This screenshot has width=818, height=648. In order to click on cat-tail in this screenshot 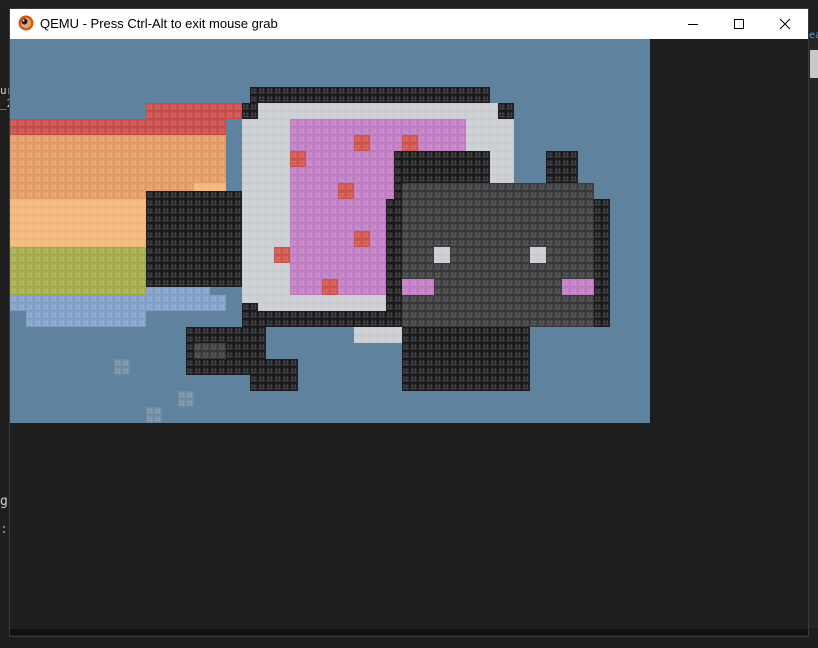, I will do `click(194, 239)`.